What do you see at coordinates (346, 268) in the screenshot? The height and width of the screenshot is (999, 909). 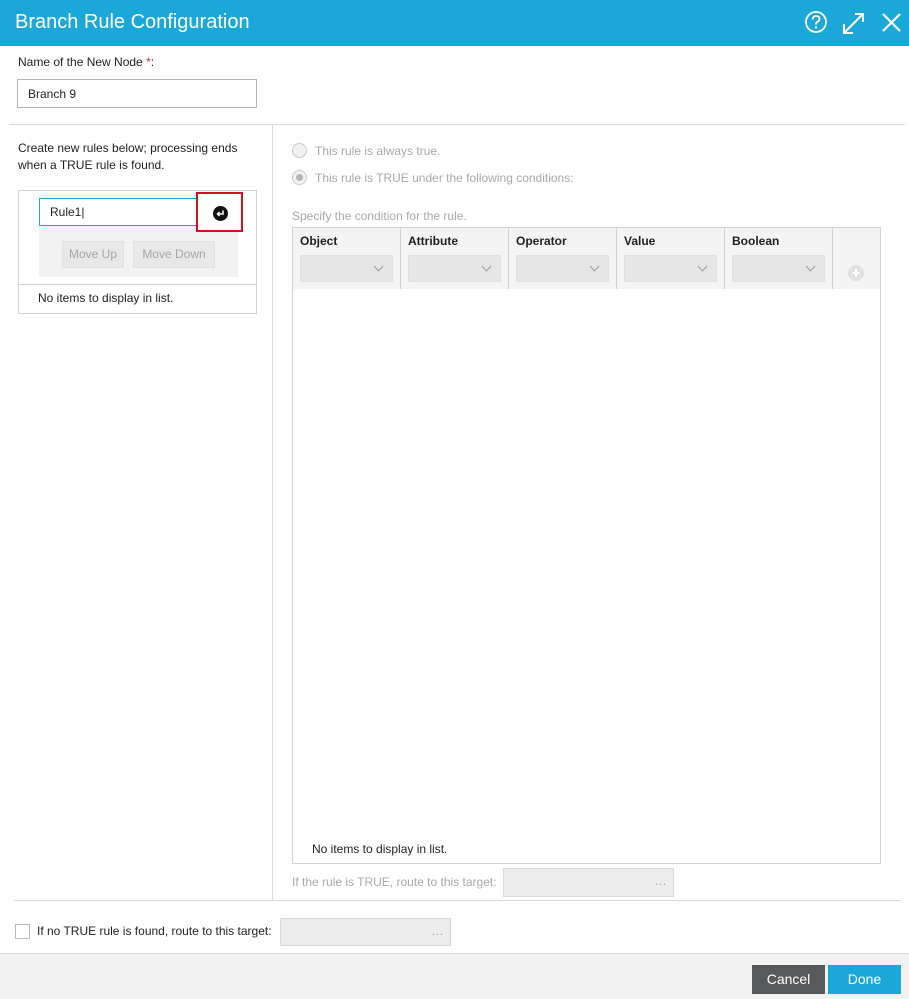 I see `object-select` at bounding box center [346, 268].